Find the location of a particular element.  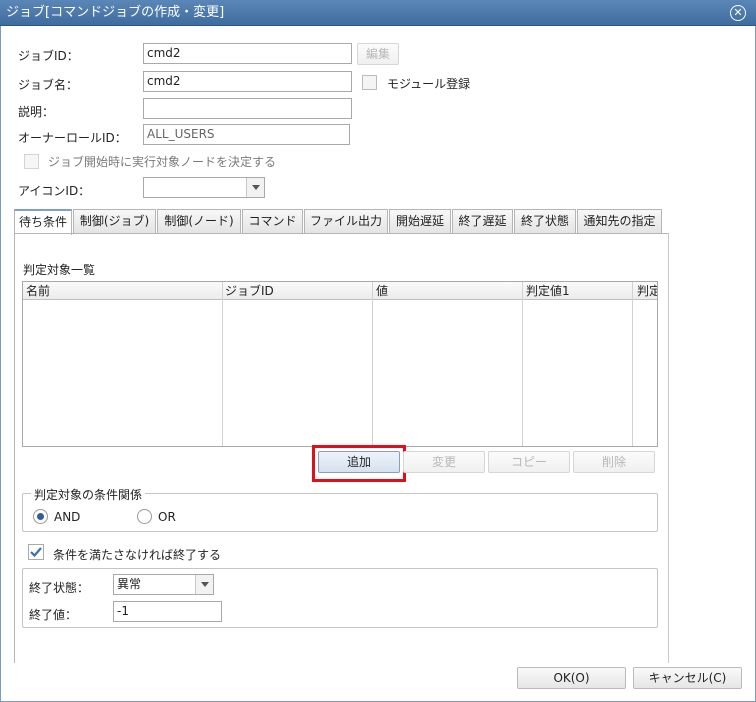

tab-end-status: 終了状態 is located at coordinates (545, 221).